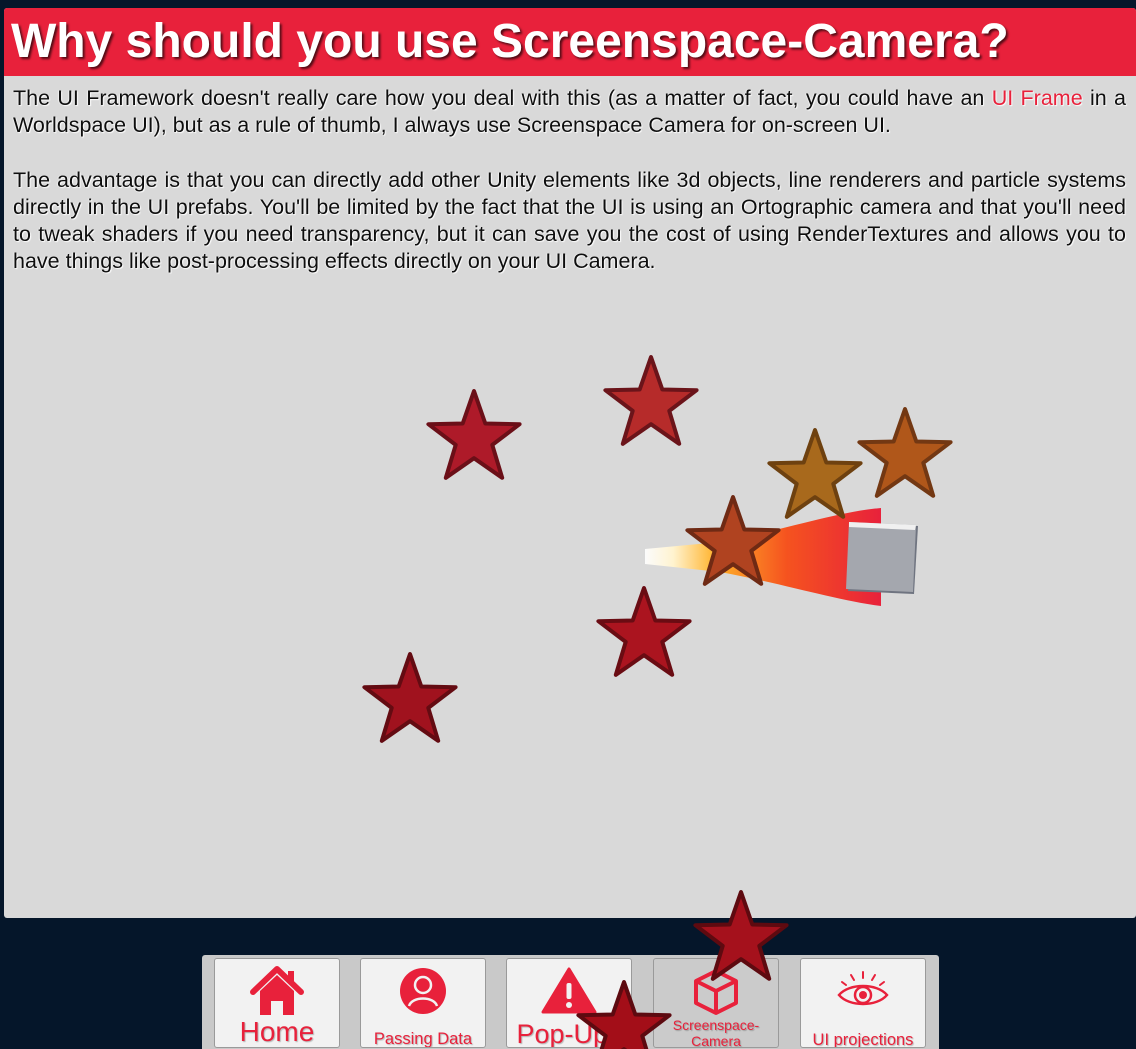  I want to click on panel-header: Why should you use Screenspace-Camera?, so click(570, 42).